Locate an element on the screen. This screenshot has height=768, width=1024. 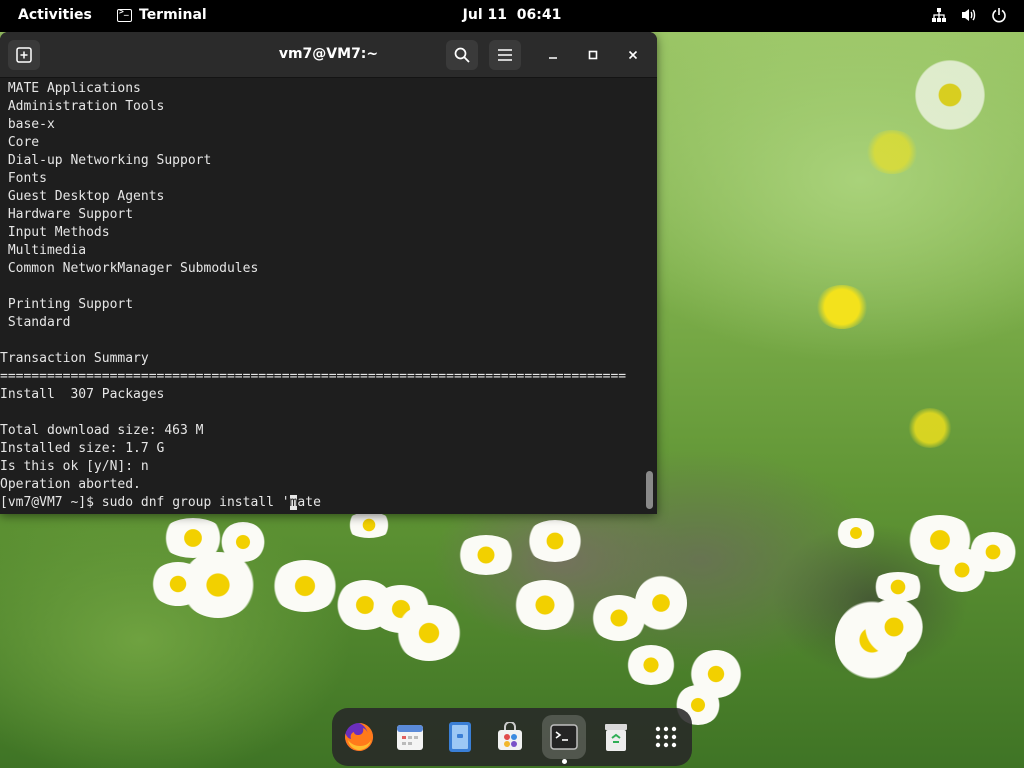
dock-item-terminal is located at coordinates (564, 739).